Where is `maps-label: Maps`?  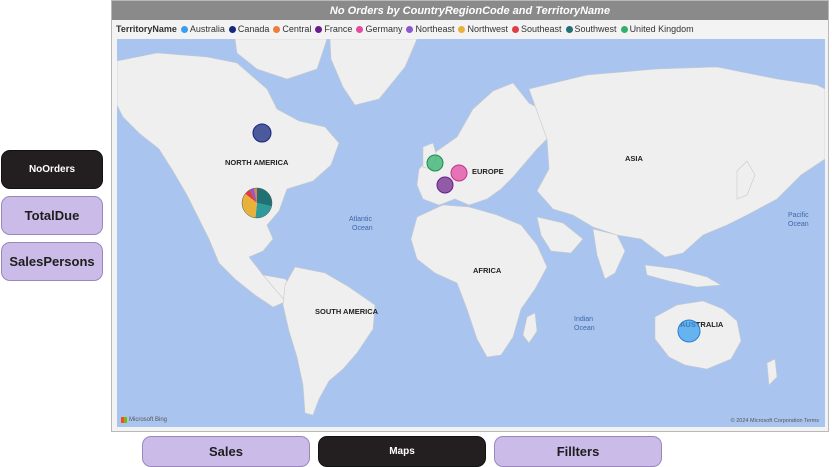
maps-label: Maps is located at coordinates (402, 451).